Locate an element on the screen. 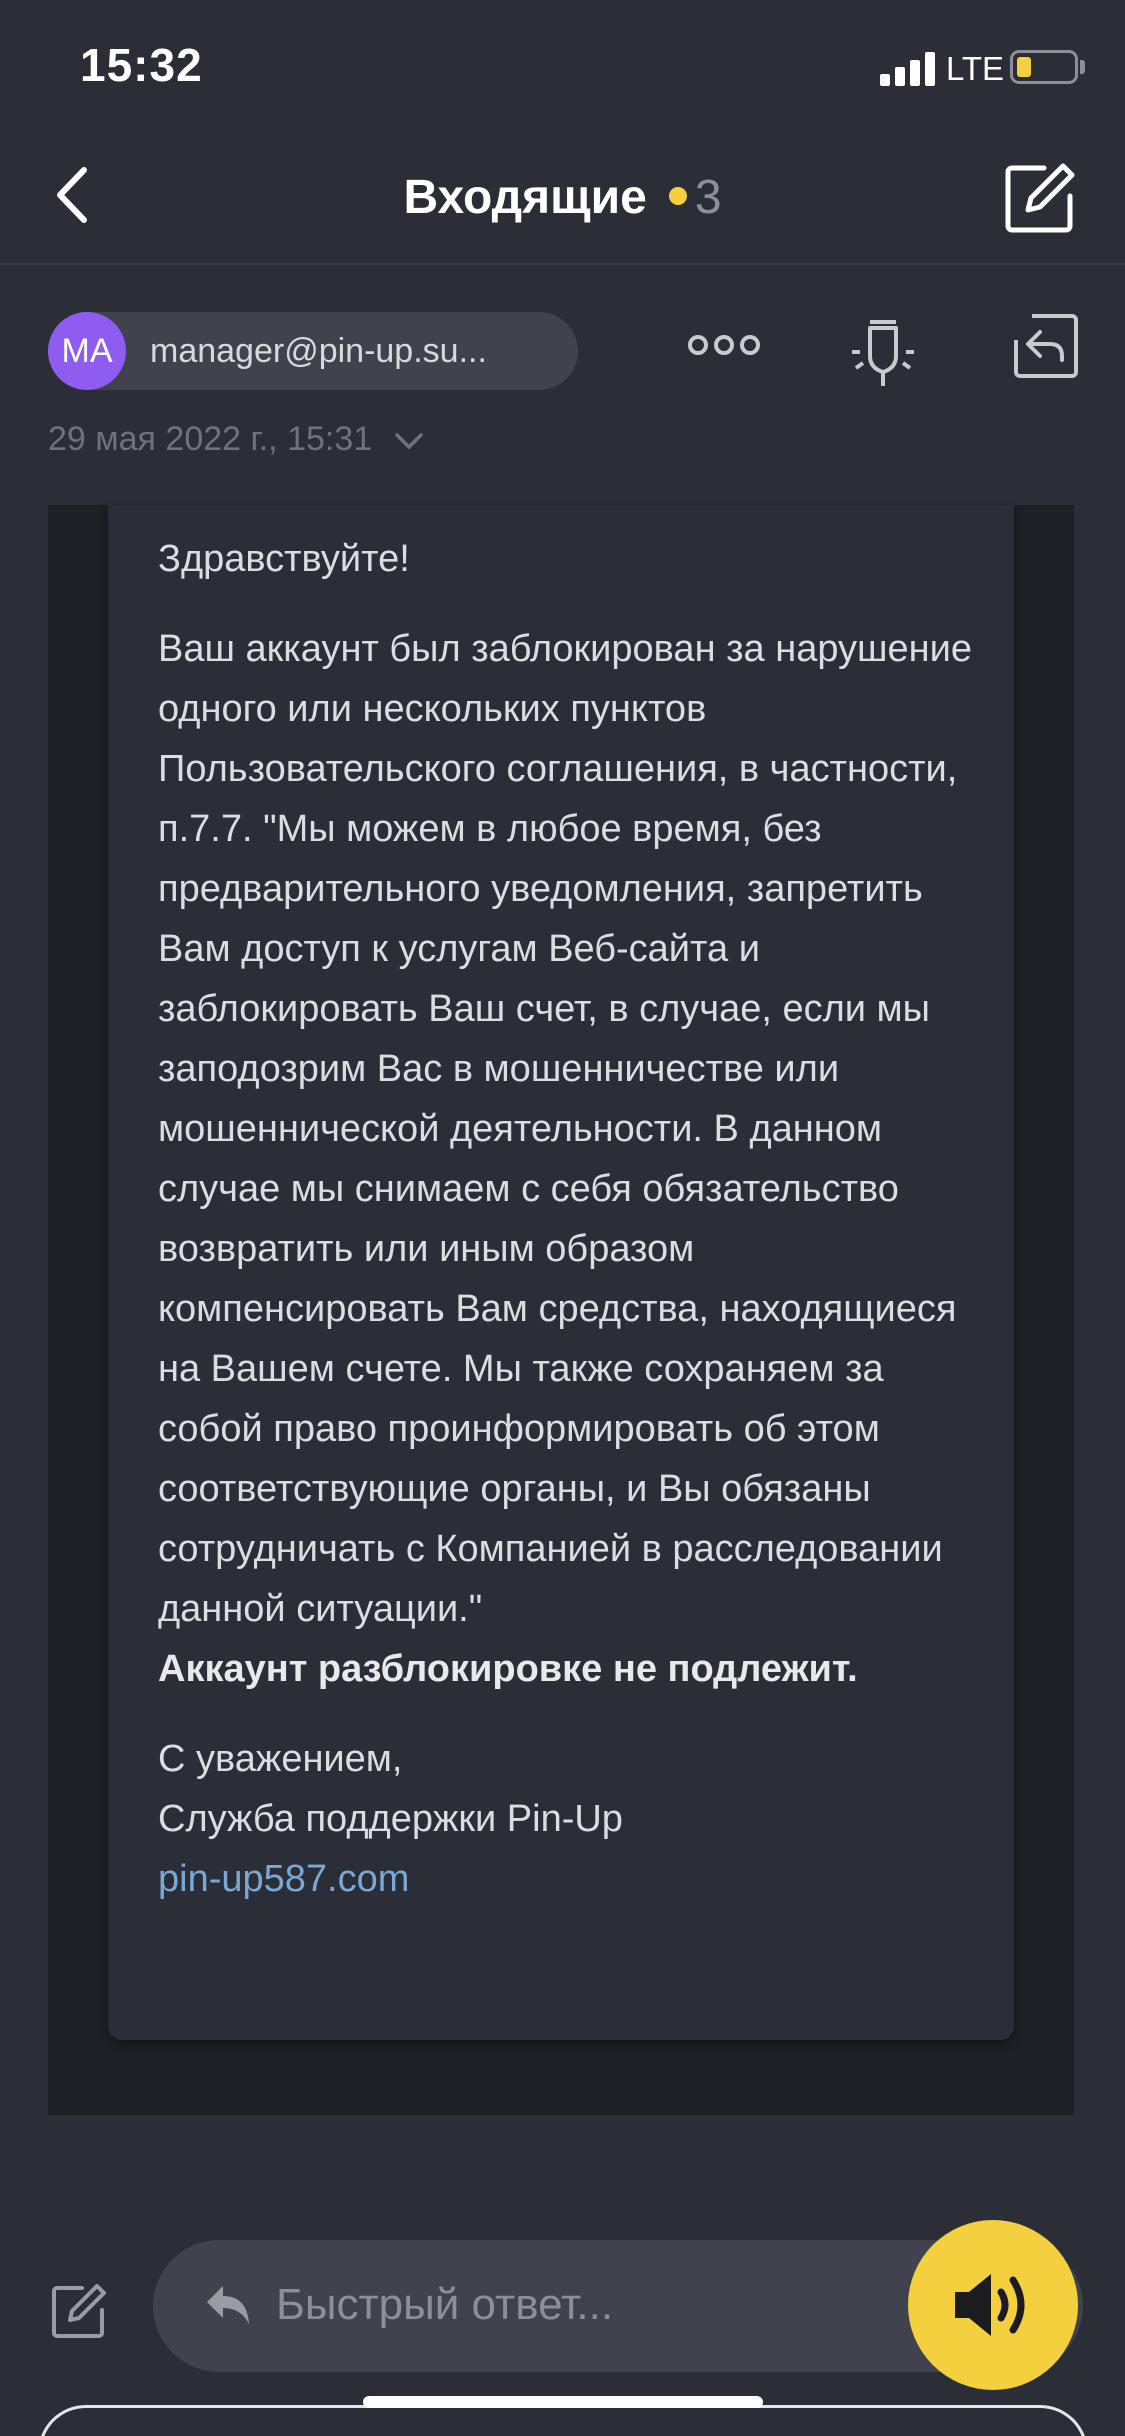 This screenshot has width=1125, height=2436. email-signature: Служба поддержки Pin-Up is located at coordinates (390, 1819).